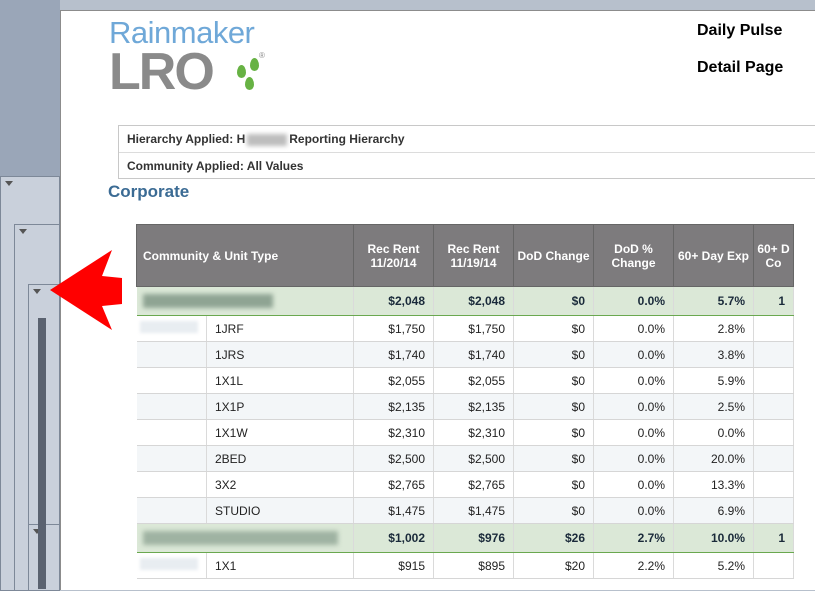 Image resolution: width=815 pixels, height=591 pixels. I want to click on table-cell: 6.9%, so click(713, 510).